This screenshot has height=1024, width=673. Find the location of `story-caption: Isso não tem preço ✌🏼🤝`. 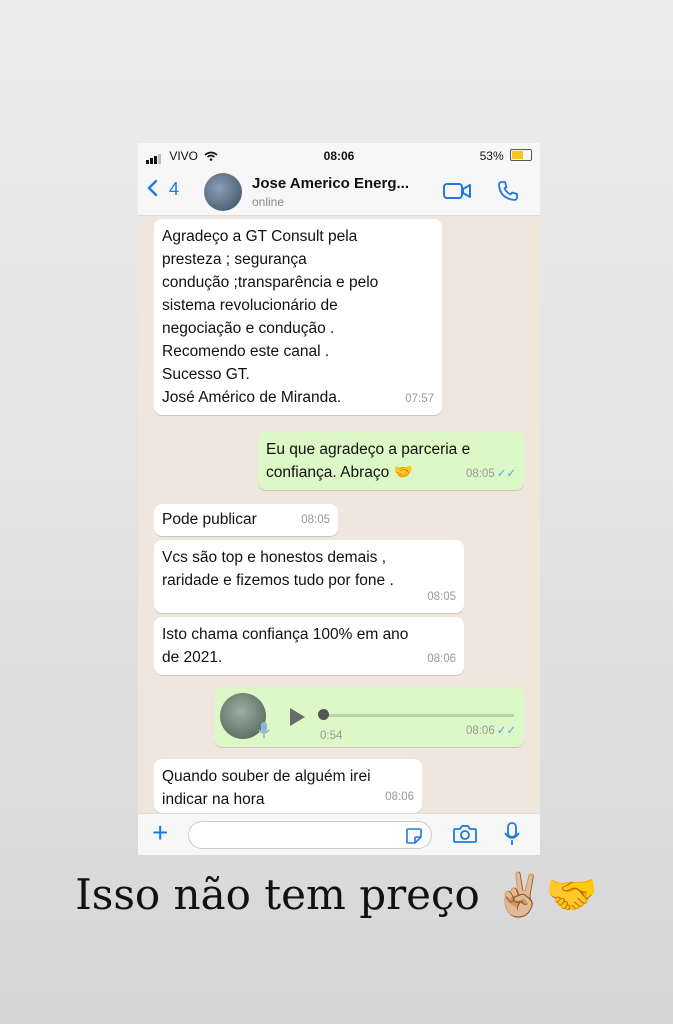

story-caption: Isso não tem preço ✌🏼🤝 is located at coordinates (336, 894).